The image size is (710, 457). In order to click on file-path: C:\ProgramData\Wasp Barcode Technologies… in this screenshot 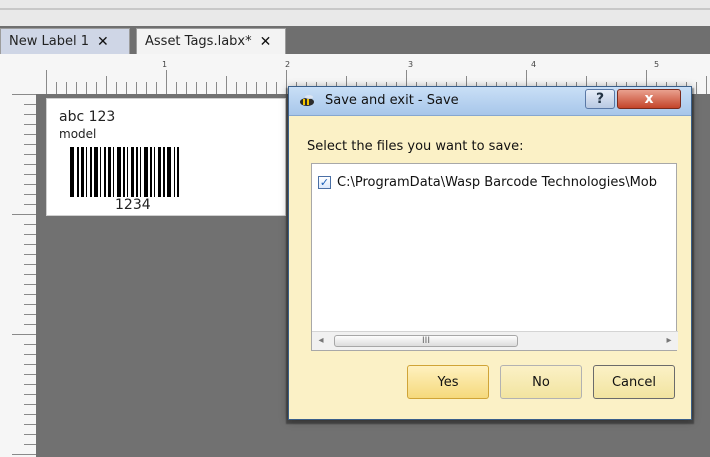, I will do `click(497, 182)`.